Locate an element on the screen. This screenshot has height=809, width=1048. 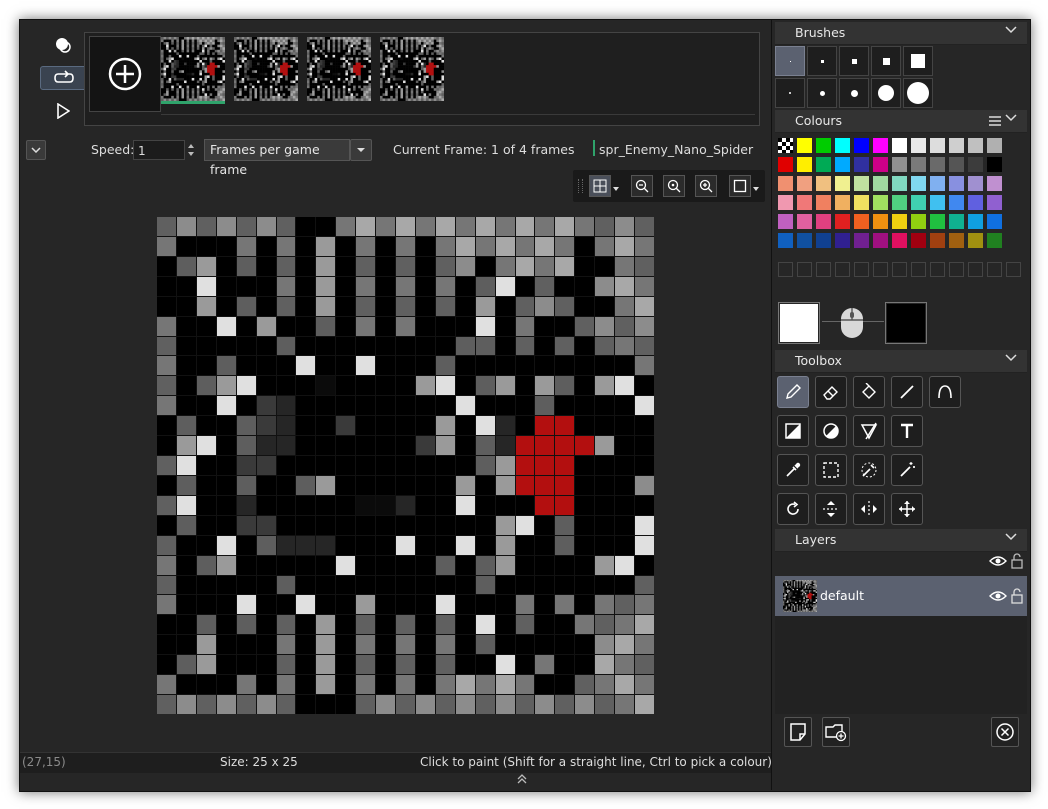
toolbox-header: Toolbox is located at coordinates (901, 361).